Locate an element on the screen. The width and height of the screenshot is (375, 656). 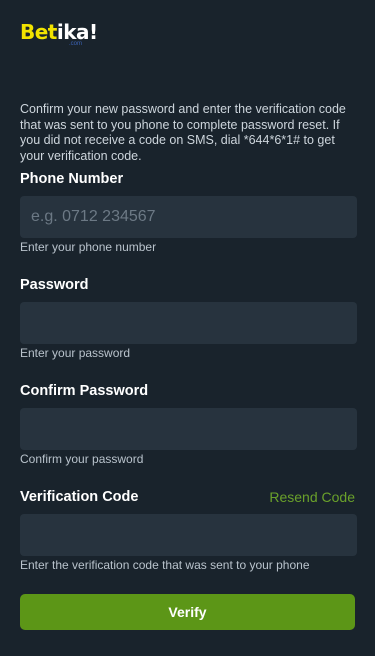
logo-wordmark-bet: Bet is located at coordinates (38, 32).